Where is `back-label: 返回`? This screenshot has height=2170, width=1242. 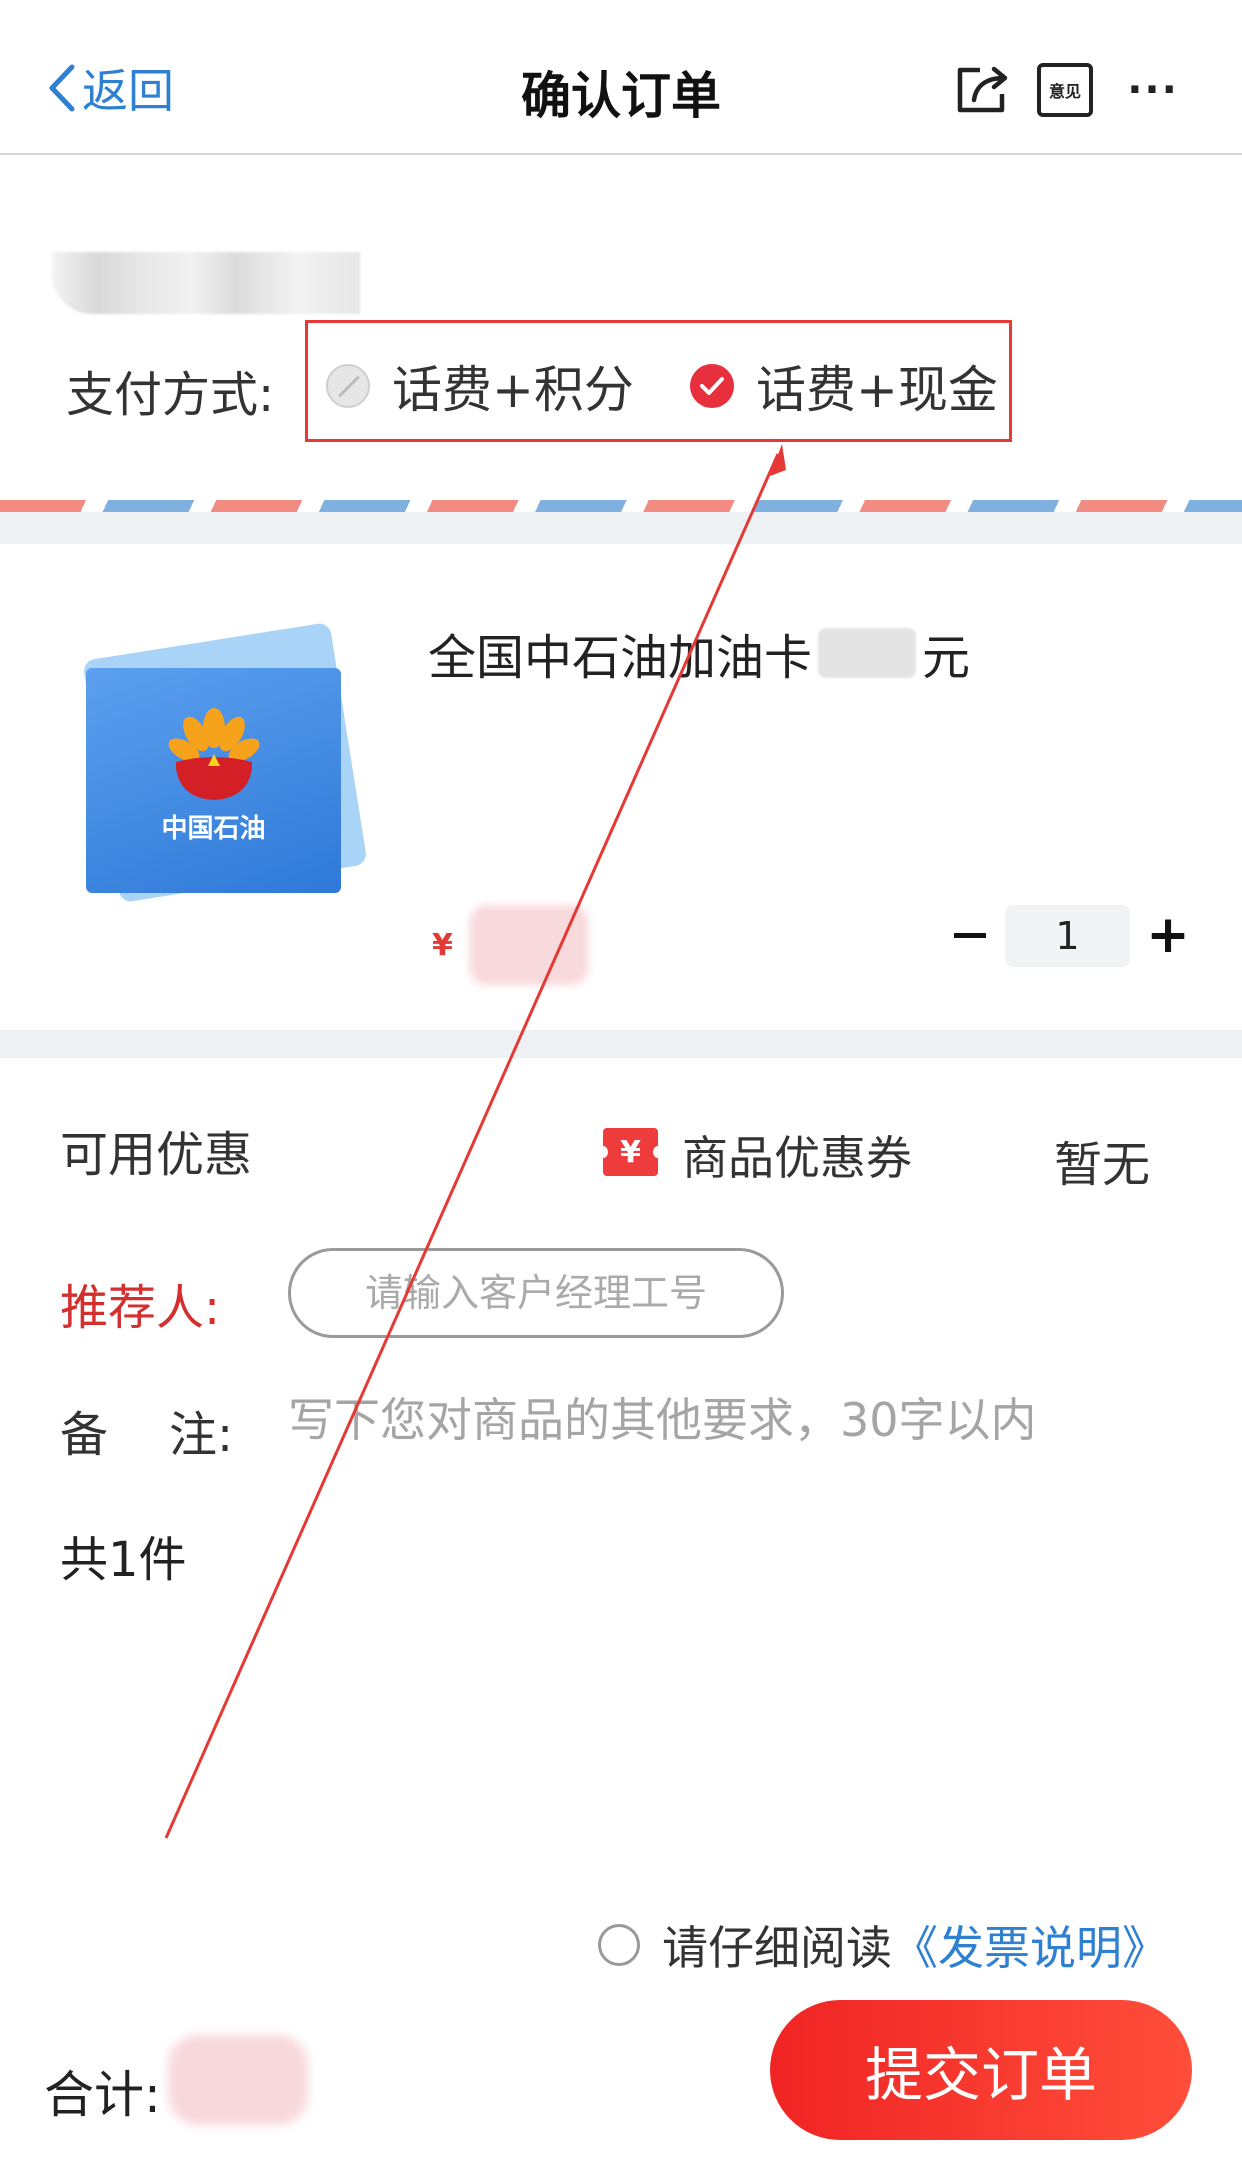
back-label: 返回 is located at coordinates (128, 91).